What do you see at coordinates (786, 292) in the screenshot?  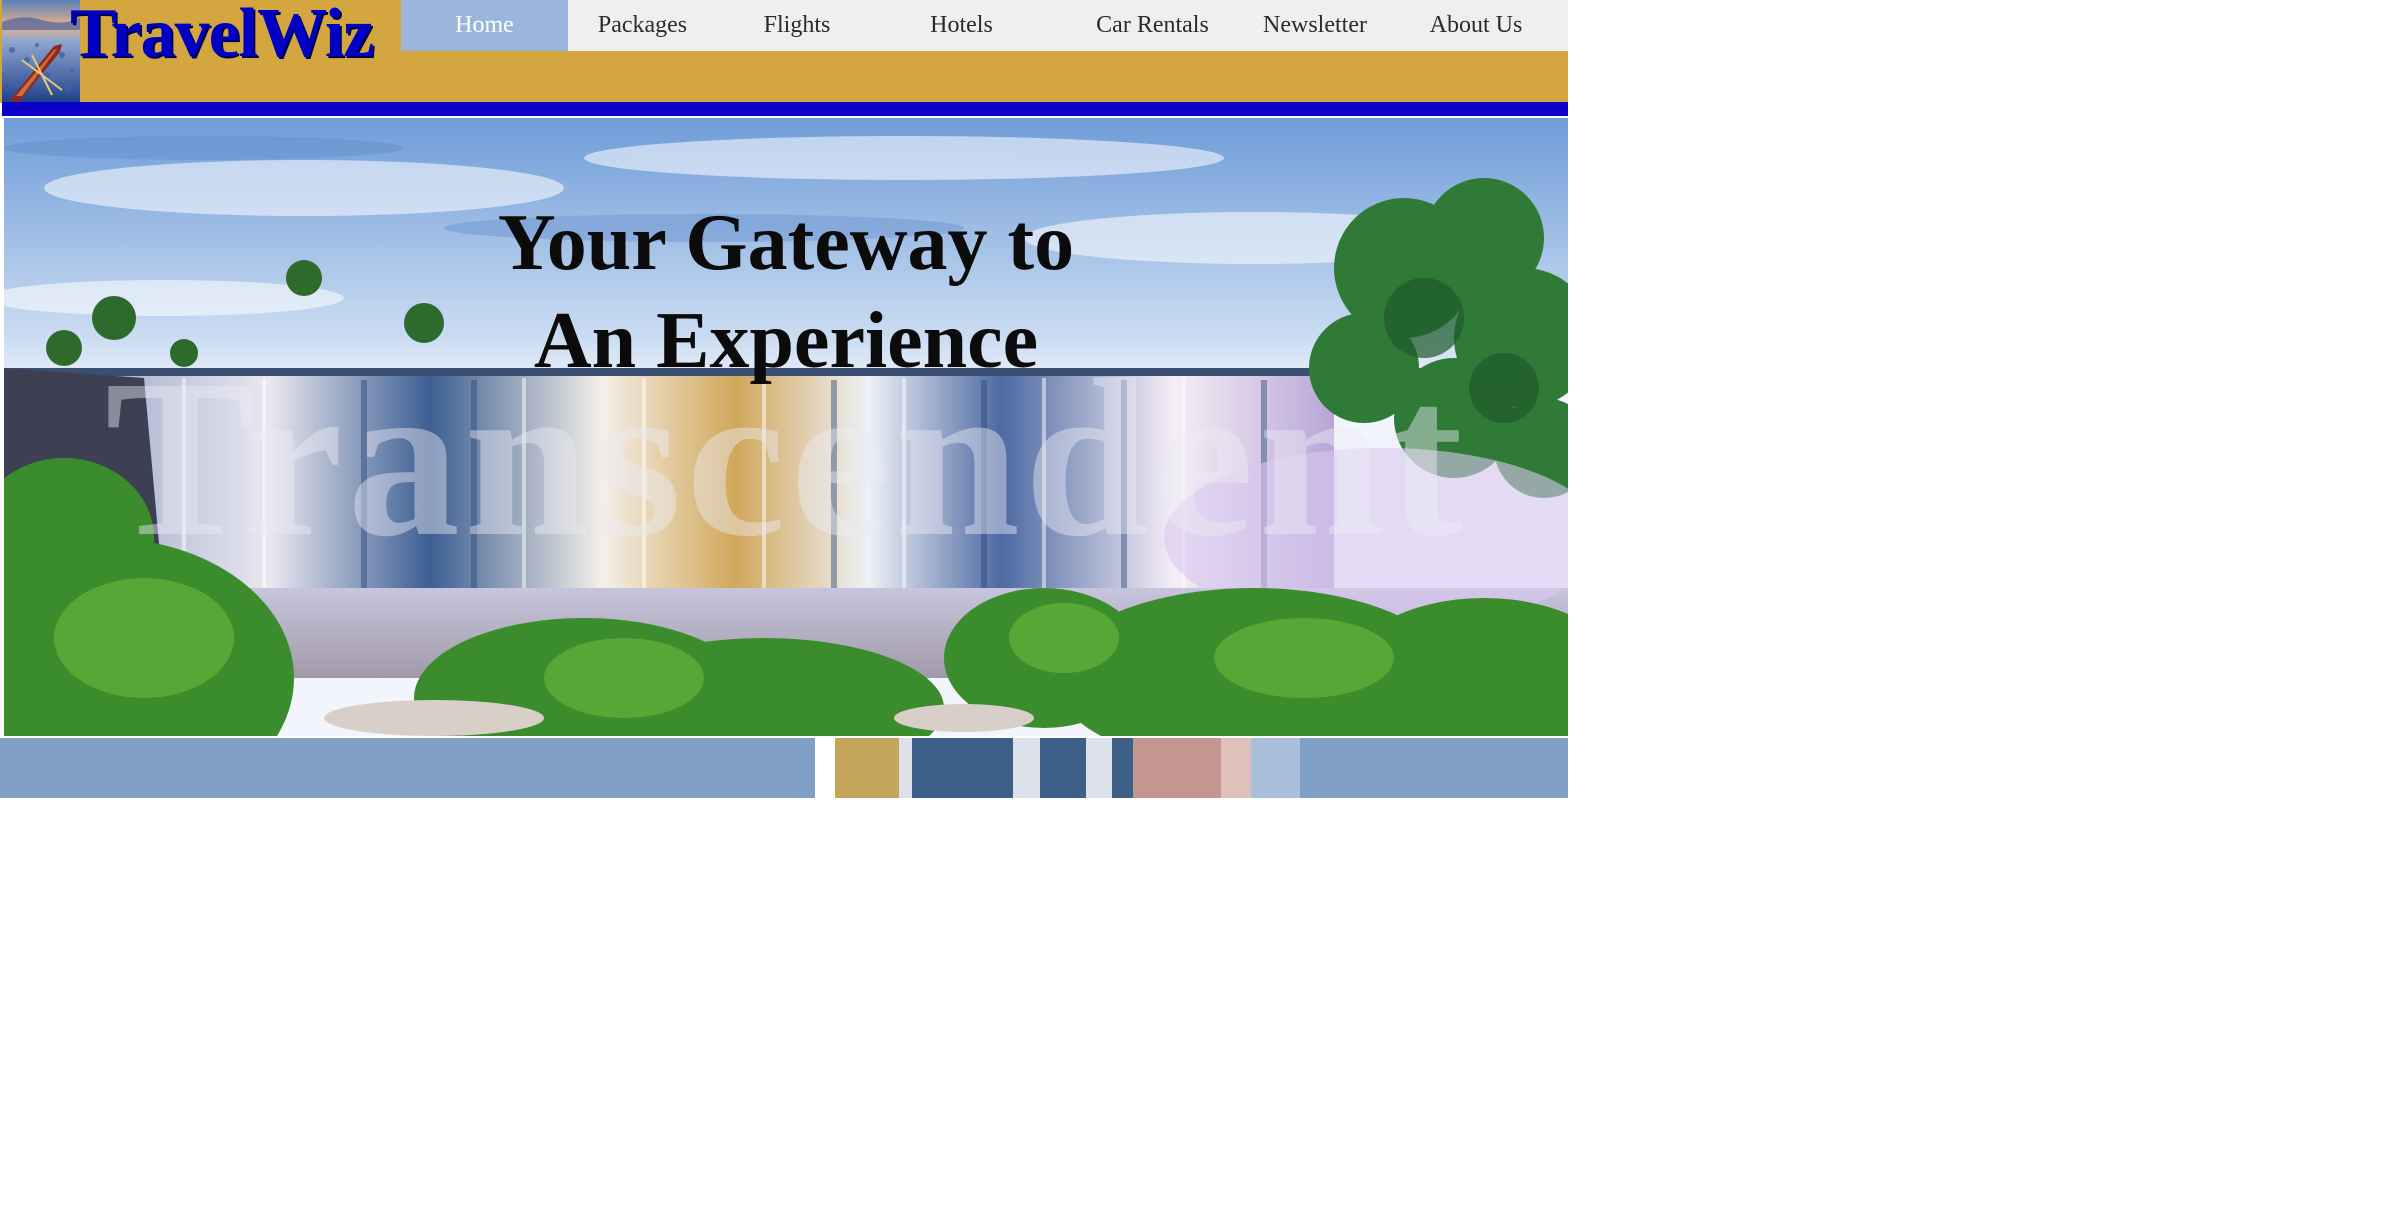 I see `hero-title: Your Gateway to An Experience` at bounding box center [786, 292].